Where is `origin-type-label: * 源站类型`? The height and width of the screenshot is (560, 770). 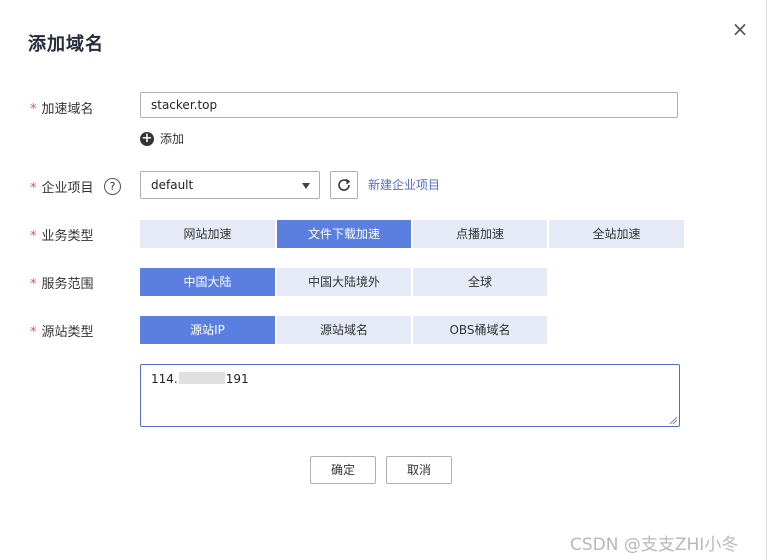
origin-type-label: * 源站类型 is located at coordinates (62, 332).